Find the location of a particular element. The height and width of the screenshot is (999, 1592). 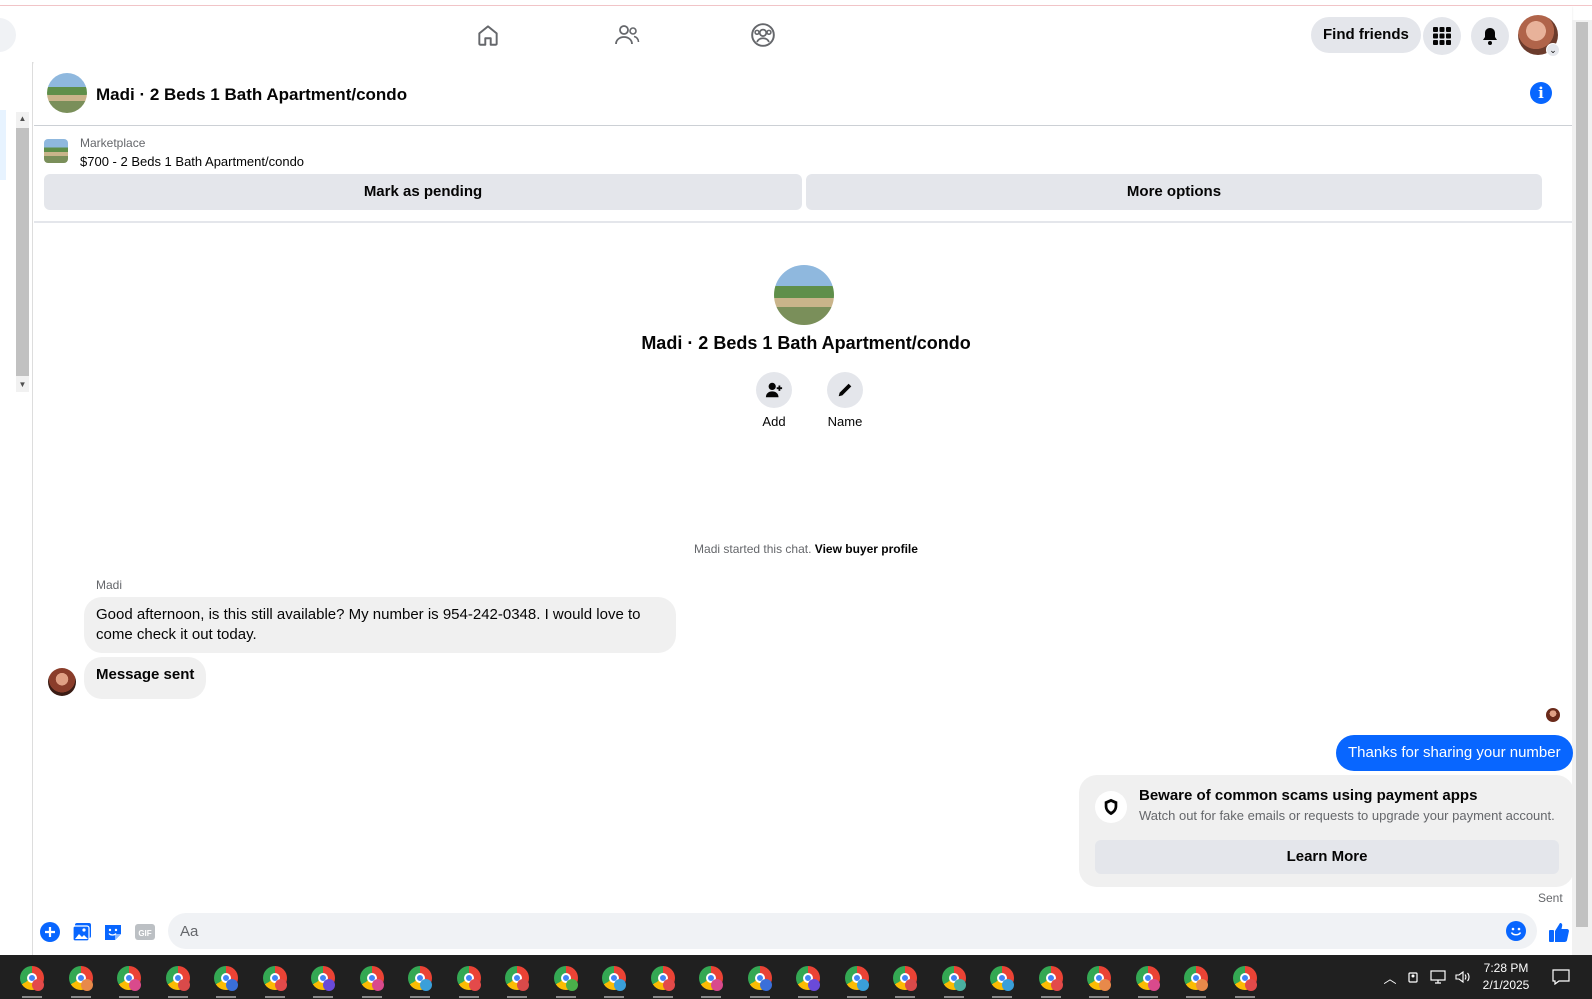

view-buyer-profile-link: View buyer profile is located at coordinates (866, 549).